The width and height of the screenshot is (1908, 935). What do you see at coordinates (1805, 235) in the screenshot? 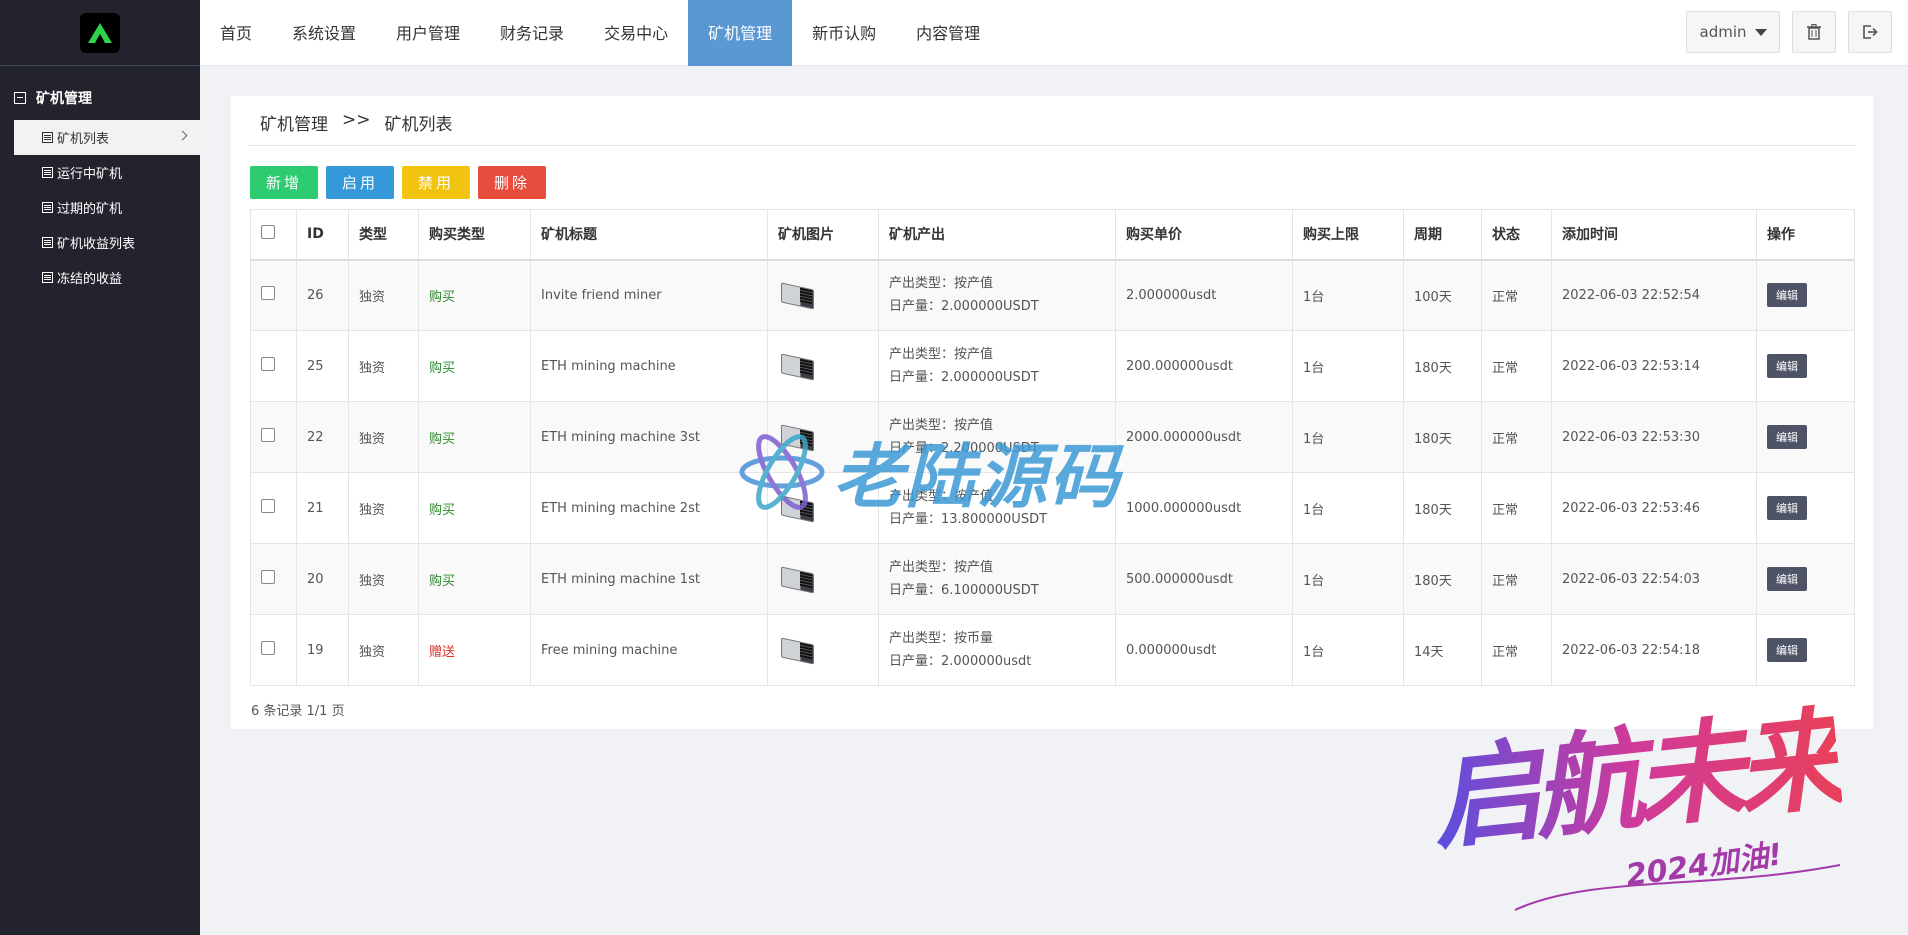
I see `col-header-actions: 操作` at bounding box center [1805, 235].